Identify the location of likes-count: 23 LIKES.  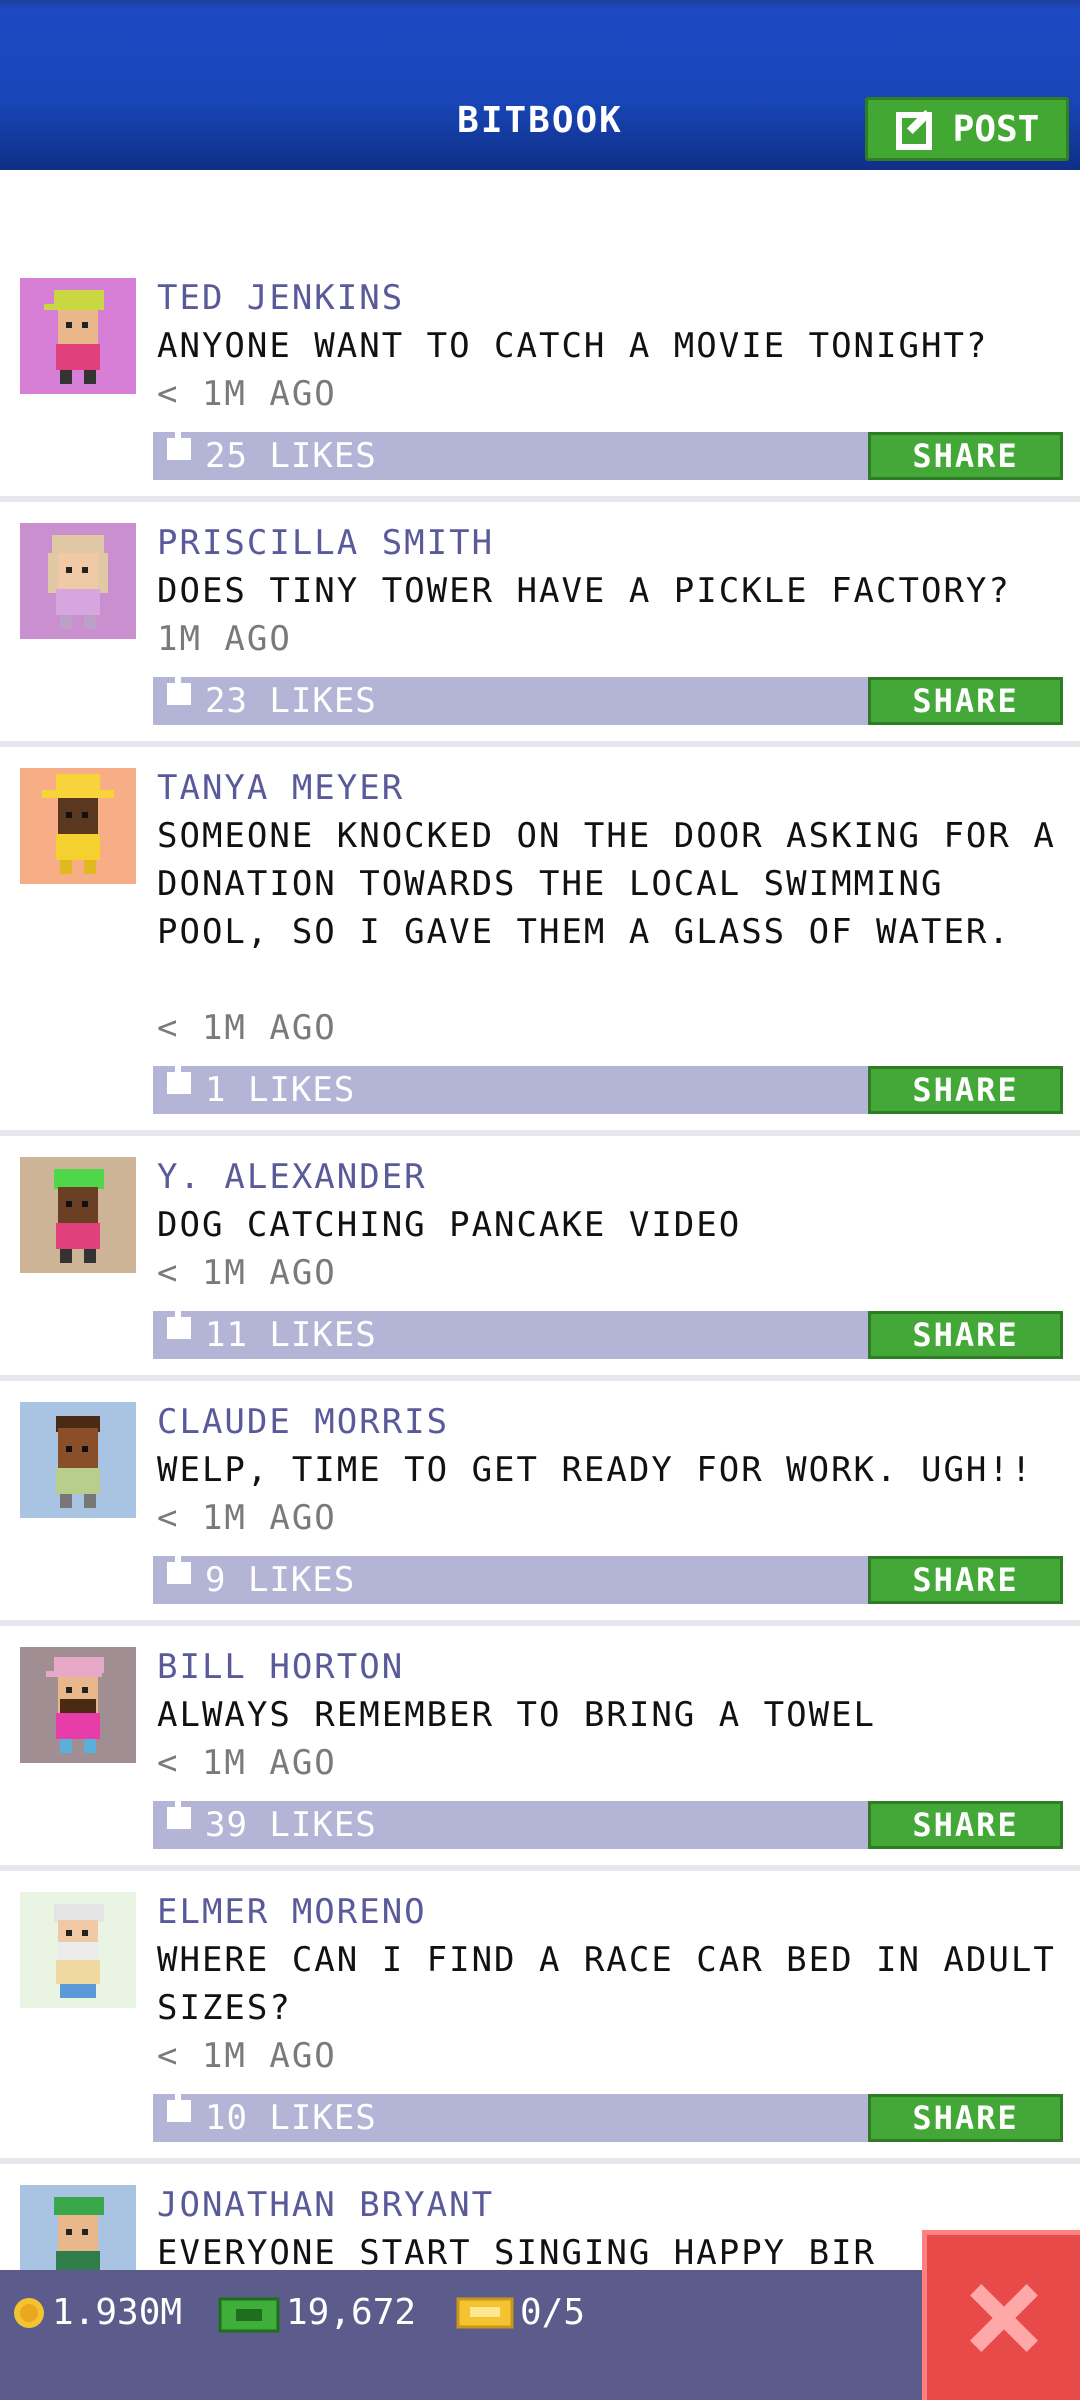
(291, 701).